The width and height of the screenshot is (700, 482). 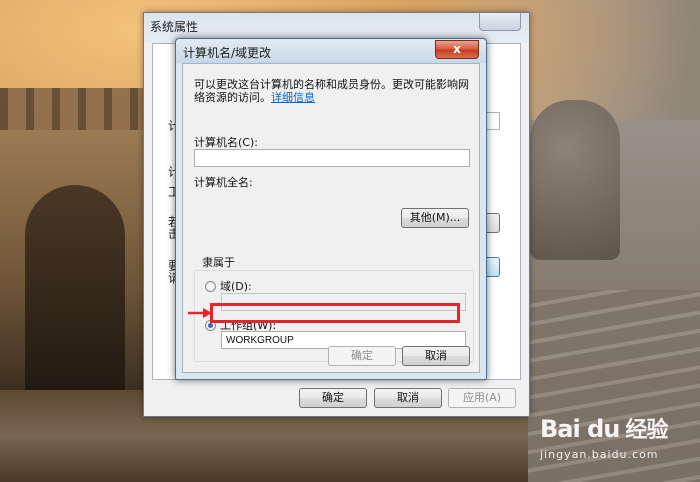 I want to click on workgroup-highlight-box, so click(x=335, y=313).